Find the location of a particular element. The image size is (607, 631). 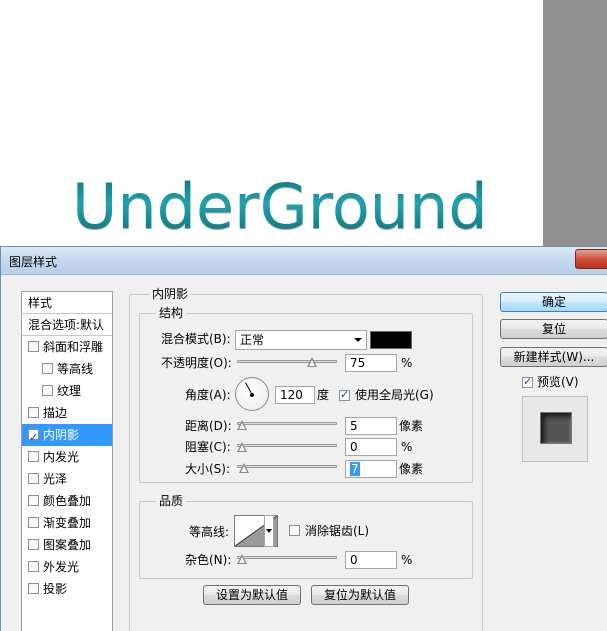

blend-options-item: 混合选项:默认 is located at coordinates (67, 325).